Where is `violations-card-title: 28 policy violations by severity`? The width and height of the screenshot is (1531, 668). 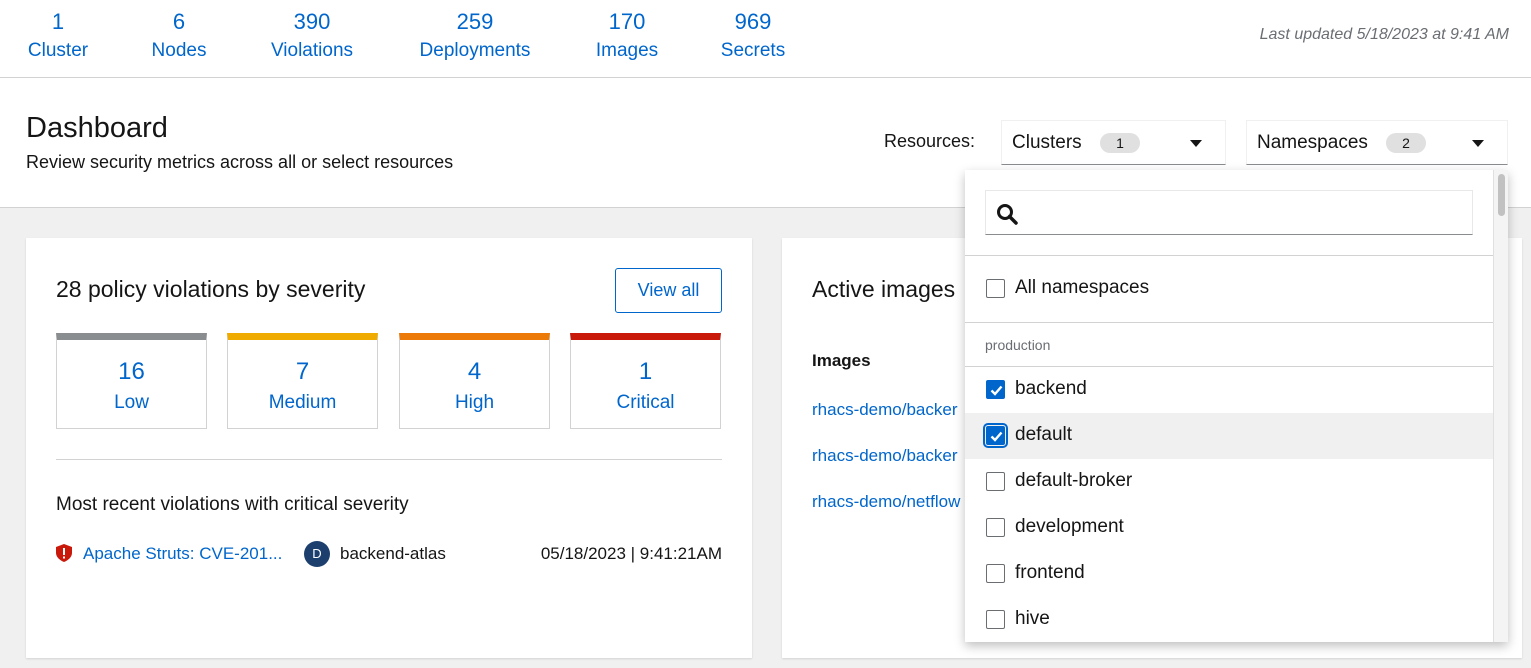 violations-card-title: 28 policy violations by severity is located at coordinates (211, 289).